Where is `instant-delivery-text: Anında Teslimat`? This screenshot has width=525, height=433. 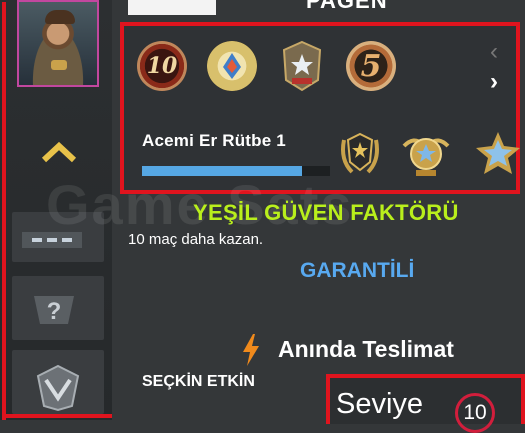
instant-delivery-text: Anında Teslimat is located at coordinates (366, 349).